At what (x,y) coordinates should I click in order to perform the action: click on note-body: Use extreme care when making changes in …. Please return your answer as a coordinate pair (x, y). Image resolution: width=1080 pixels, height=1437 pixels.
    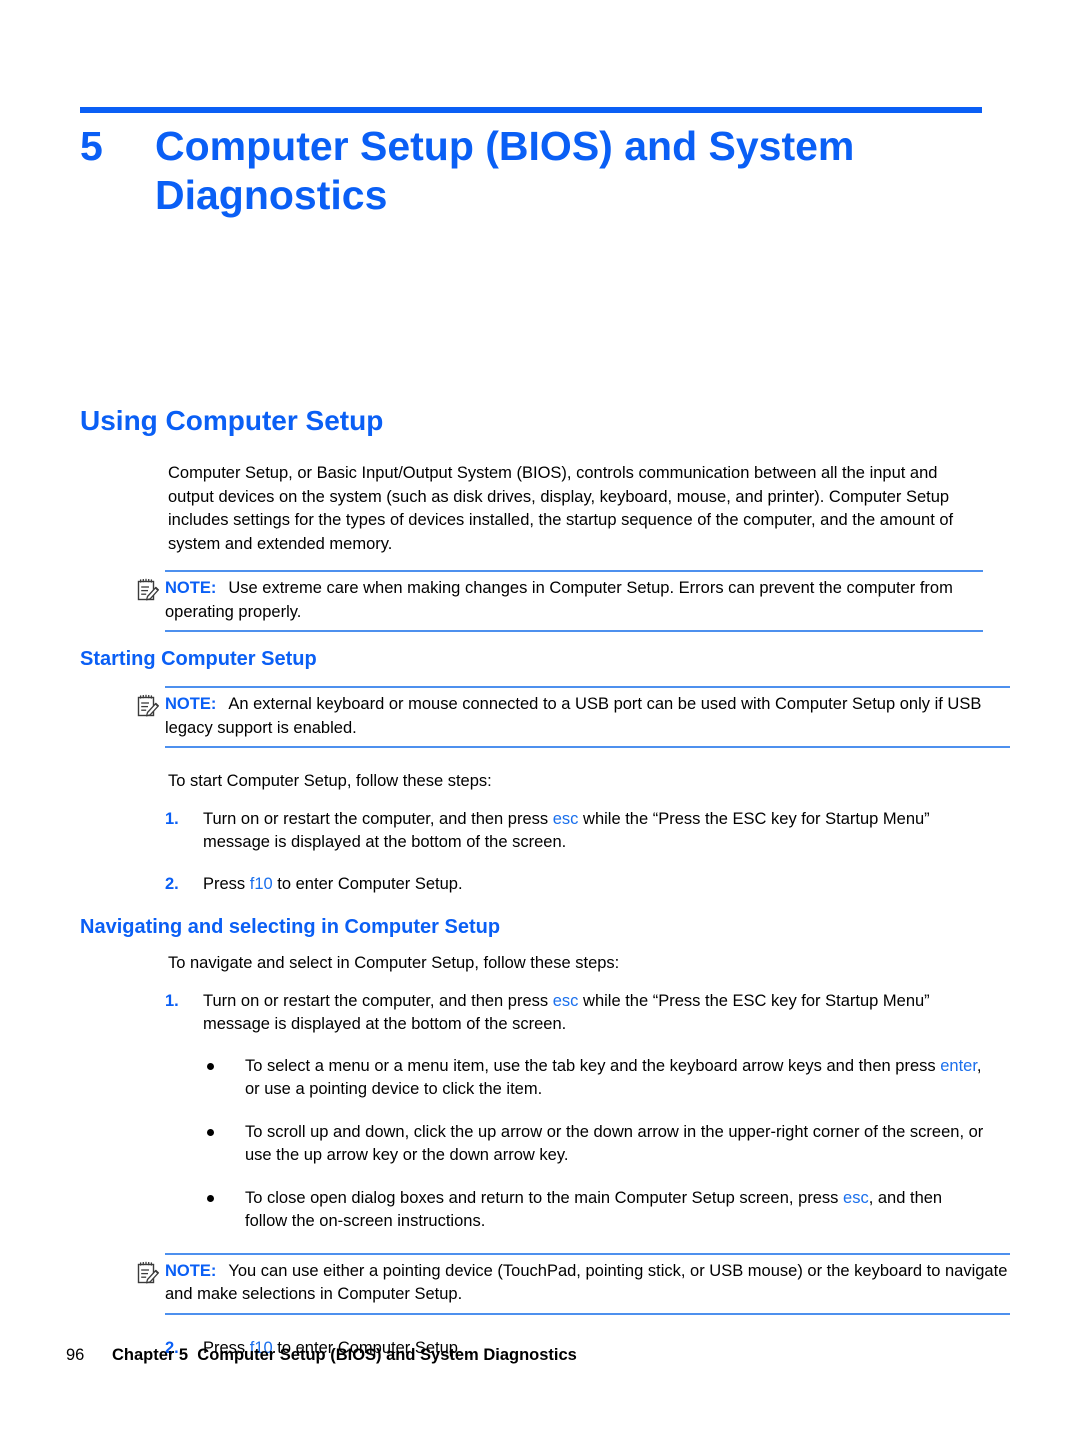
    Looking at the image, I should click on (559, 600).